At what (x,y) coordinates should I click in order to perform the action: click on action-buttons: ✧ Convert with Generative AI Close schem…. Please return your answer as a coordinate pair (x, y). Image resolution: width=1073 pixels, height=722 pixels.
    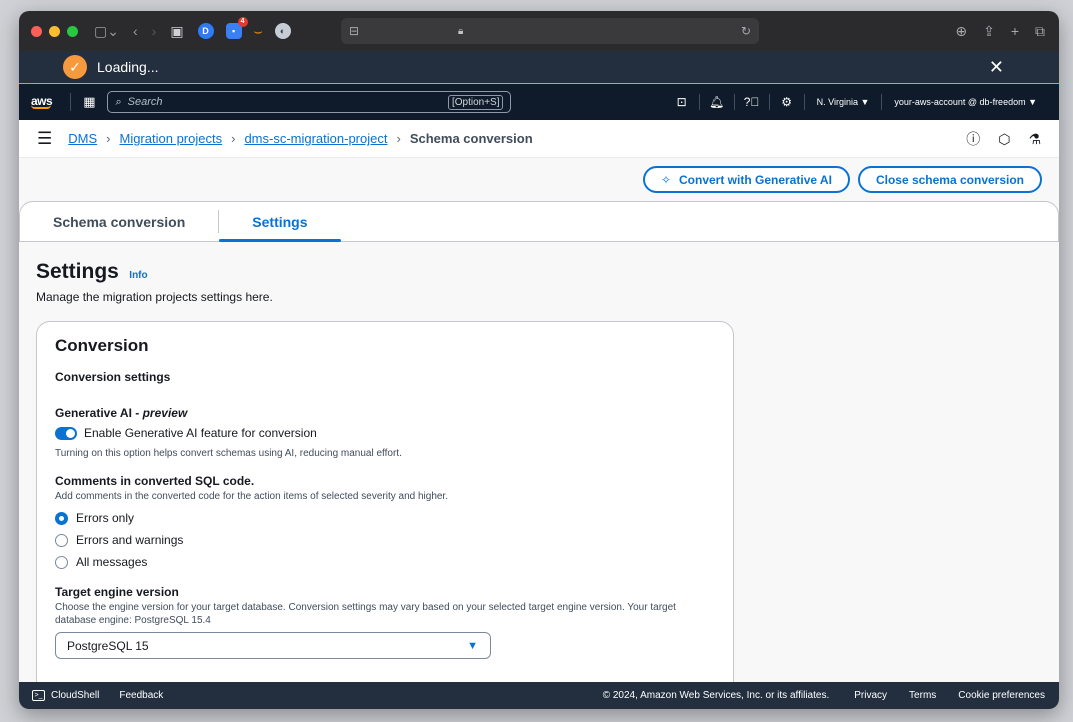
    Looking at the image, I should click on (842, 179).